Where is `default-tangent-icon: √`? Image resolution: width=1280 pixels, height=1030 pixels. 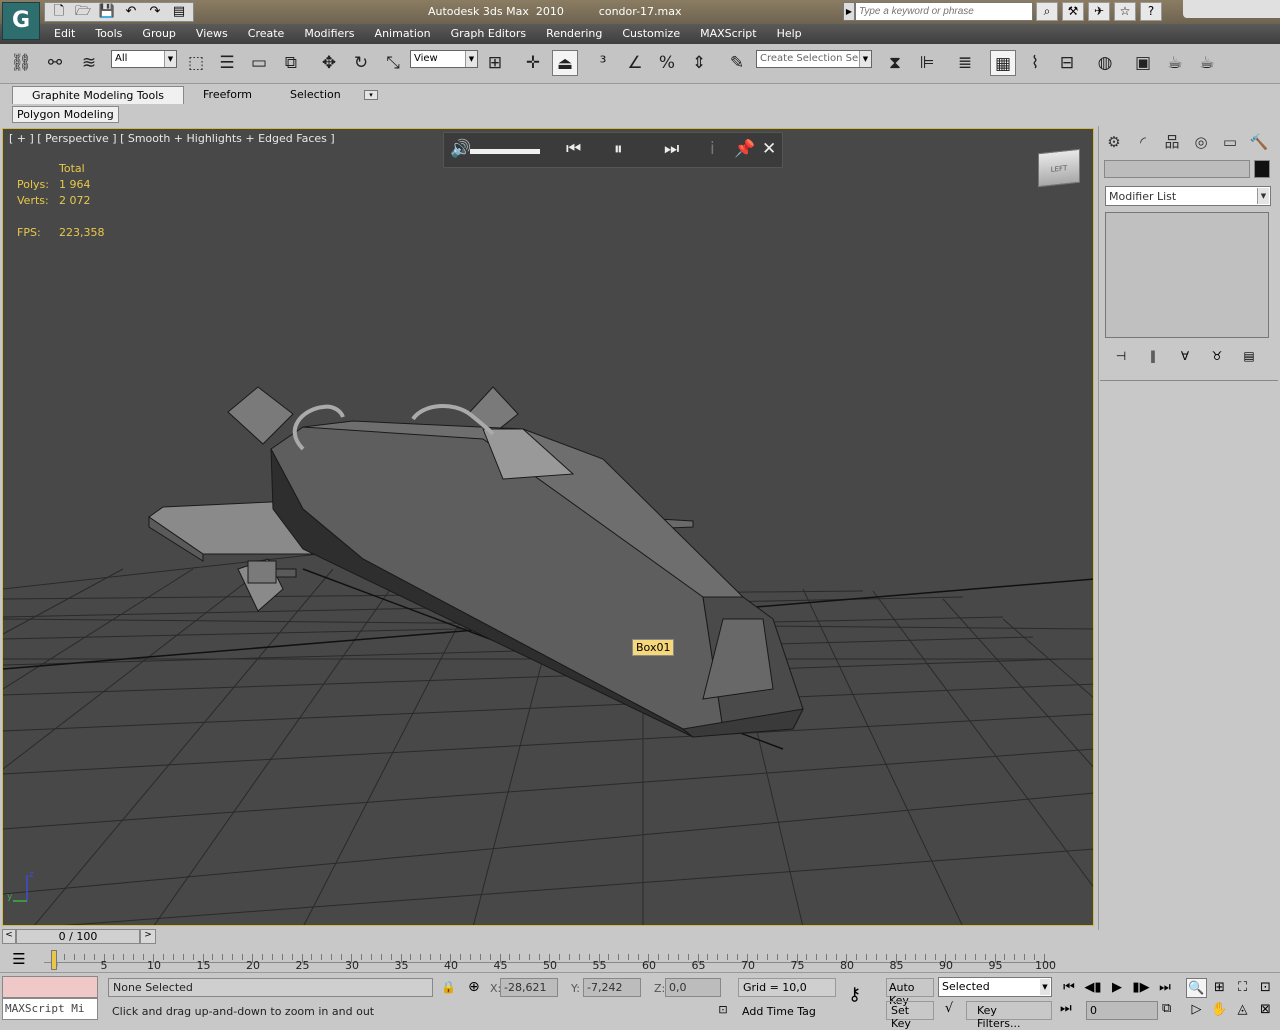 default-tangent-icon: √ is located at coordinates (949, 1010).